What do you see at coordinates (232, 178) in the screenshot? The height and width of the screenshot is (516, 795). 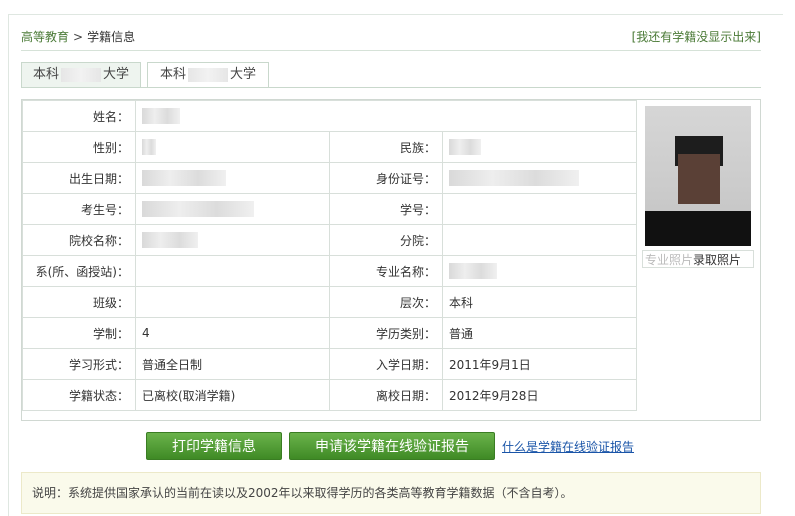 I see `birth-date-value` at bounding box center [232, 178].